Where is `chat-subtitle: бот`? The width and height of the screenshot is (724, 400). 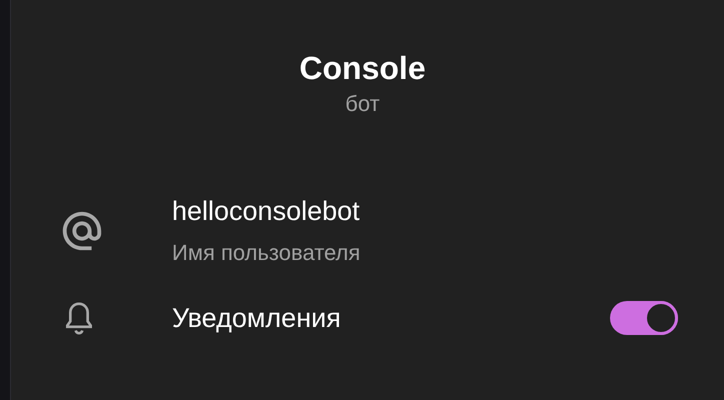
chat-subtitle: бот is located at coordinates (362, 104).